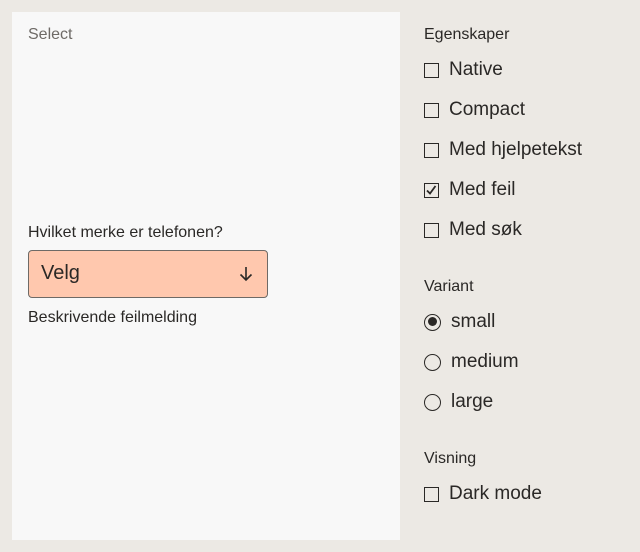 The width and height of the screenshot is (640, 552). I want to click on radio-small: small, so click(459, 322).